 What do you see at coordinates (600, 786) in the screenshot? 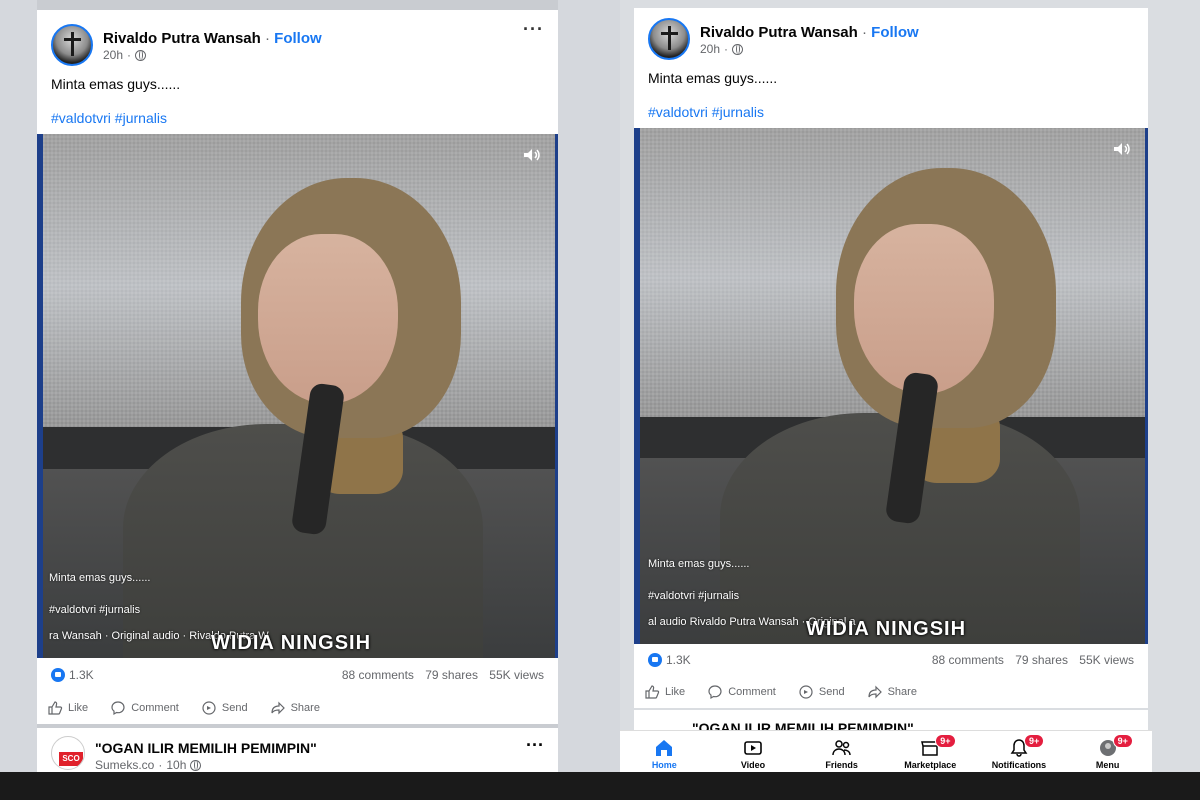
I see `bottom-bar` at bounding box center [600, 786].